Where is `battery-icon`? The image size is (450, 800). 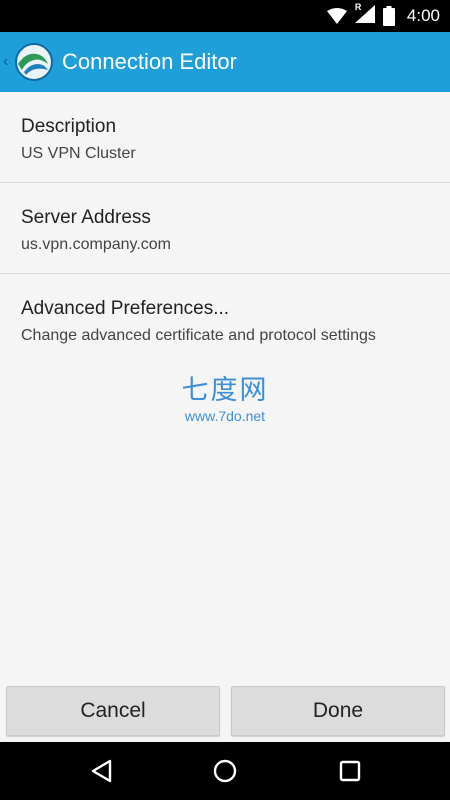 battery-icon is located at coordinates (388, 16).